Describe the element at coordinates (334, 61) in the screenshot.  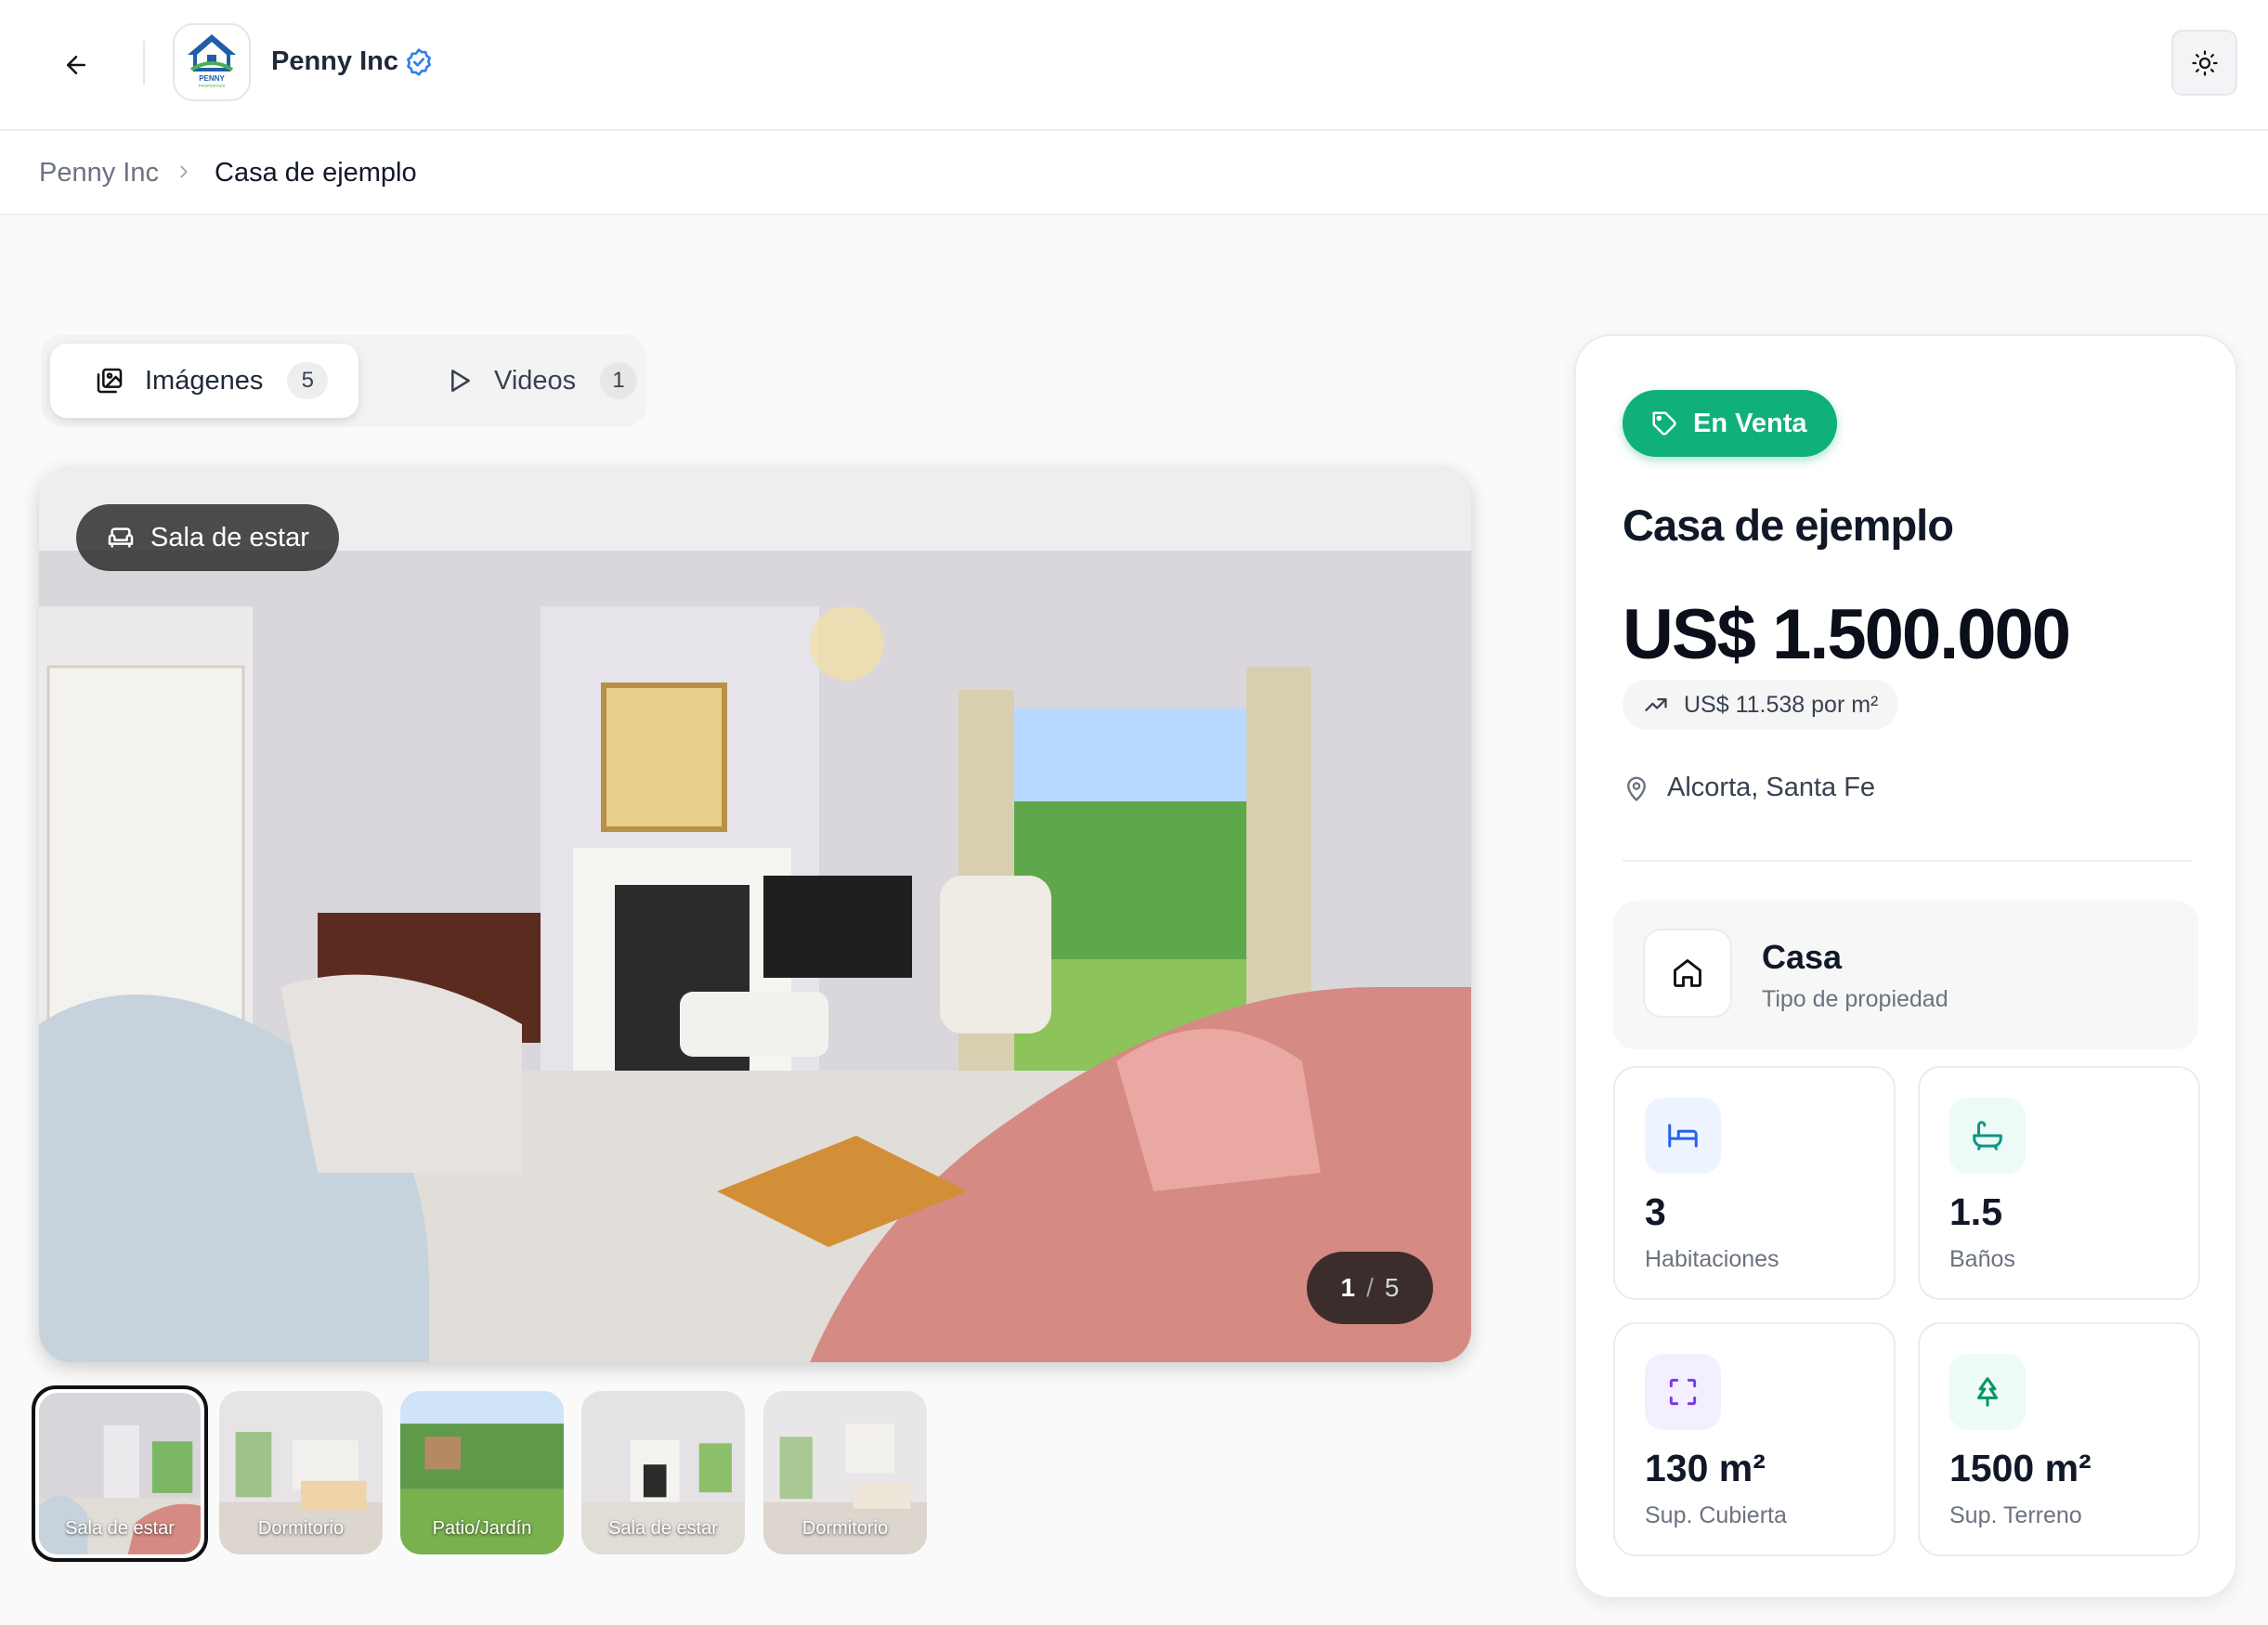
I see `brand-name: Penny Inc` at that location.